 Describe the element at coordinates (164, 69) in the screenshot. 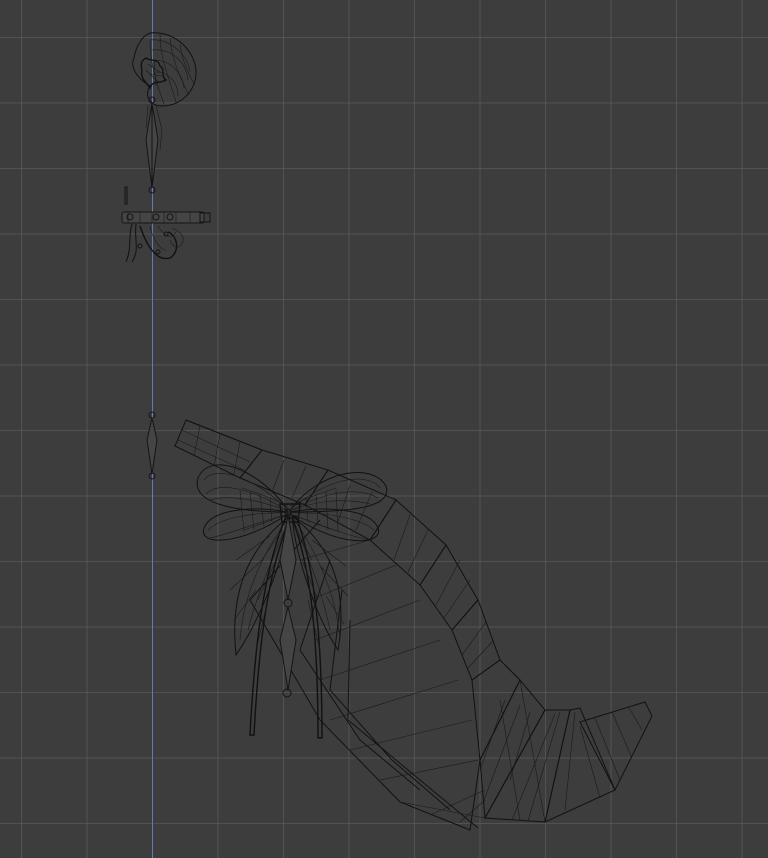

I see `hair-bun-mesh` at that location.